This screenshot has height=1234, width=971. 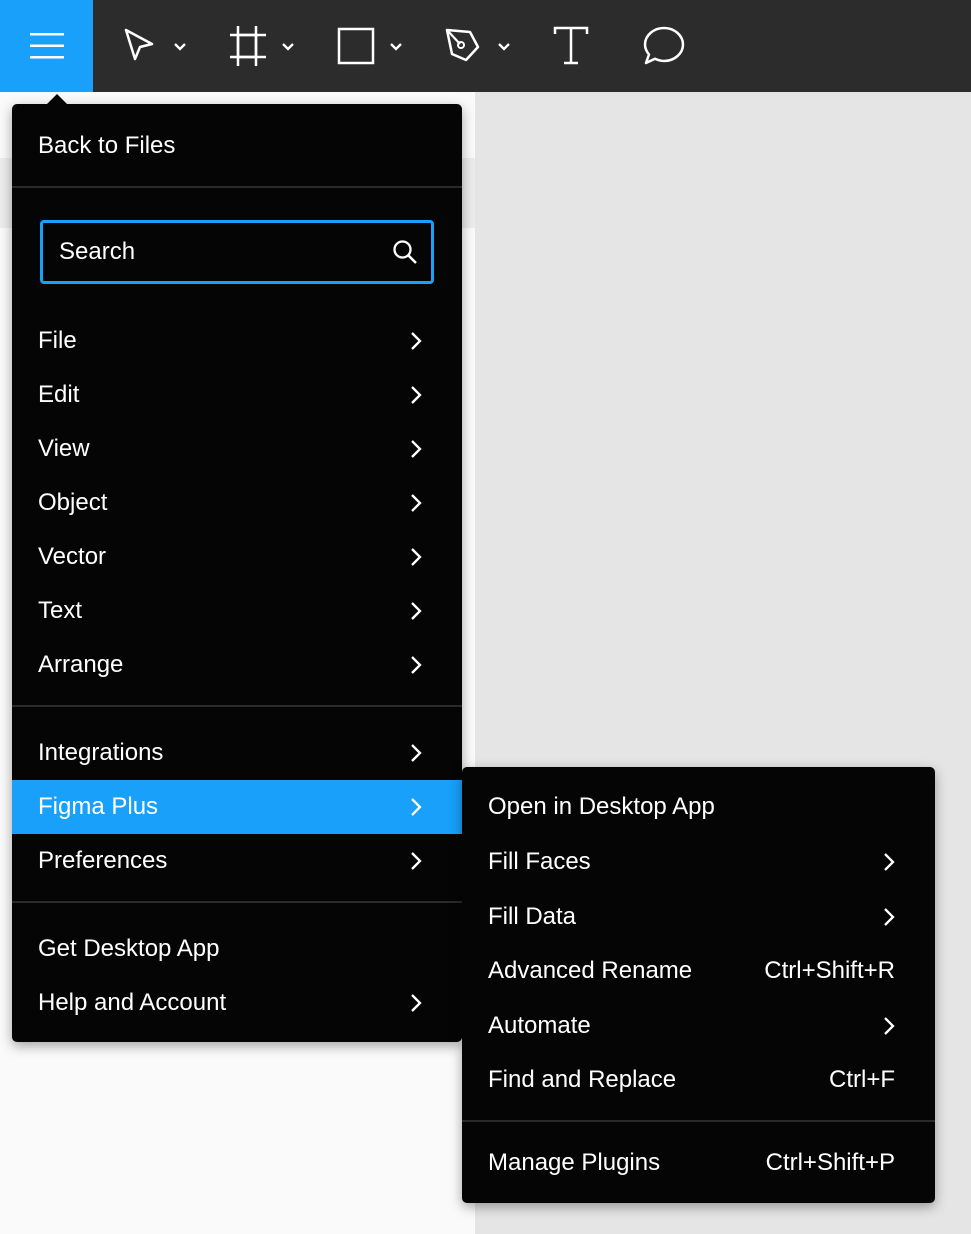 I want to click on menu-item-integrations: Integrations, so click(x=237, y=753).